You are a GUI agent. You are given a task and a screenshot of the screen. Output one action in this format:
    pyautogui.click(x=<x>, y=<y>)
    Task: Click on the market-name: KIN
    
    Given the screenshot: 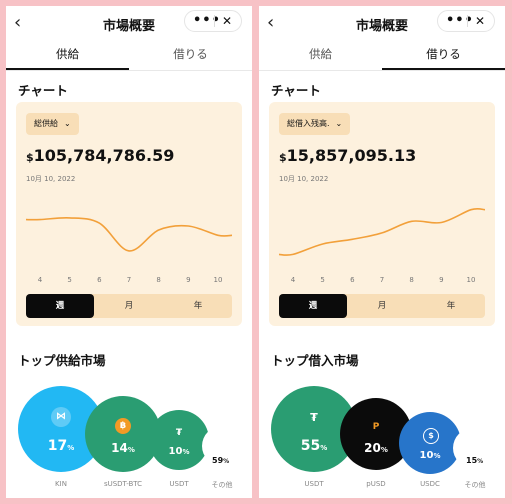 What is the action you would take?
    pyautogui.click(x=61, y=484)
    